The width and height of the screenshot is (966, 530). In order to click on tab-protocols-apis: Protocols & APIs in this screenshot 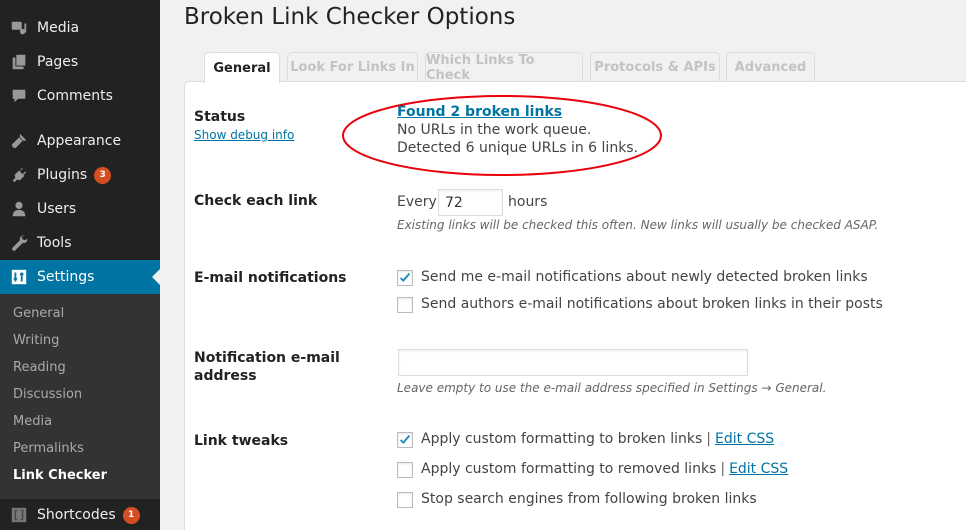, I will do `click(655, 67)`.